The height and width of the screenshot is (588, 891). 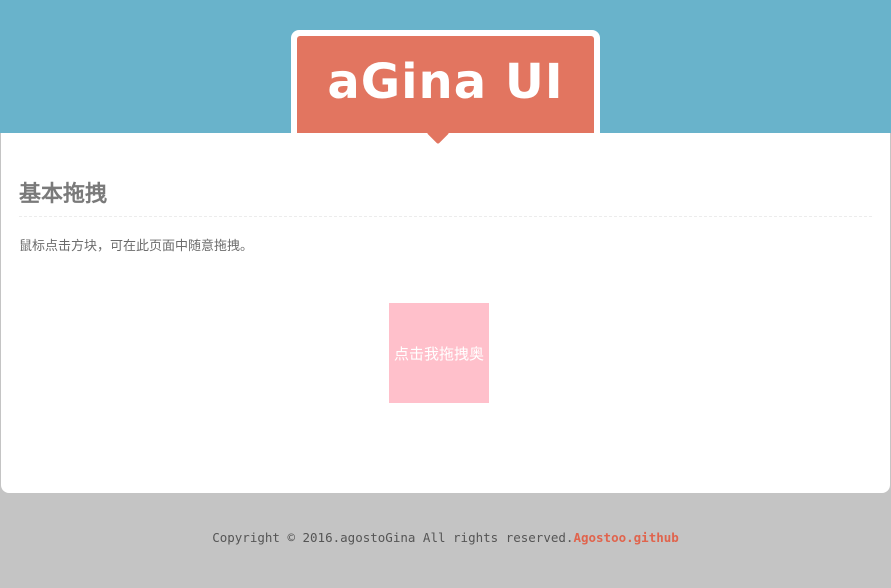 I want to click on draggable-box-label: 点击我拖拽奥, so click(x=438, y=353).